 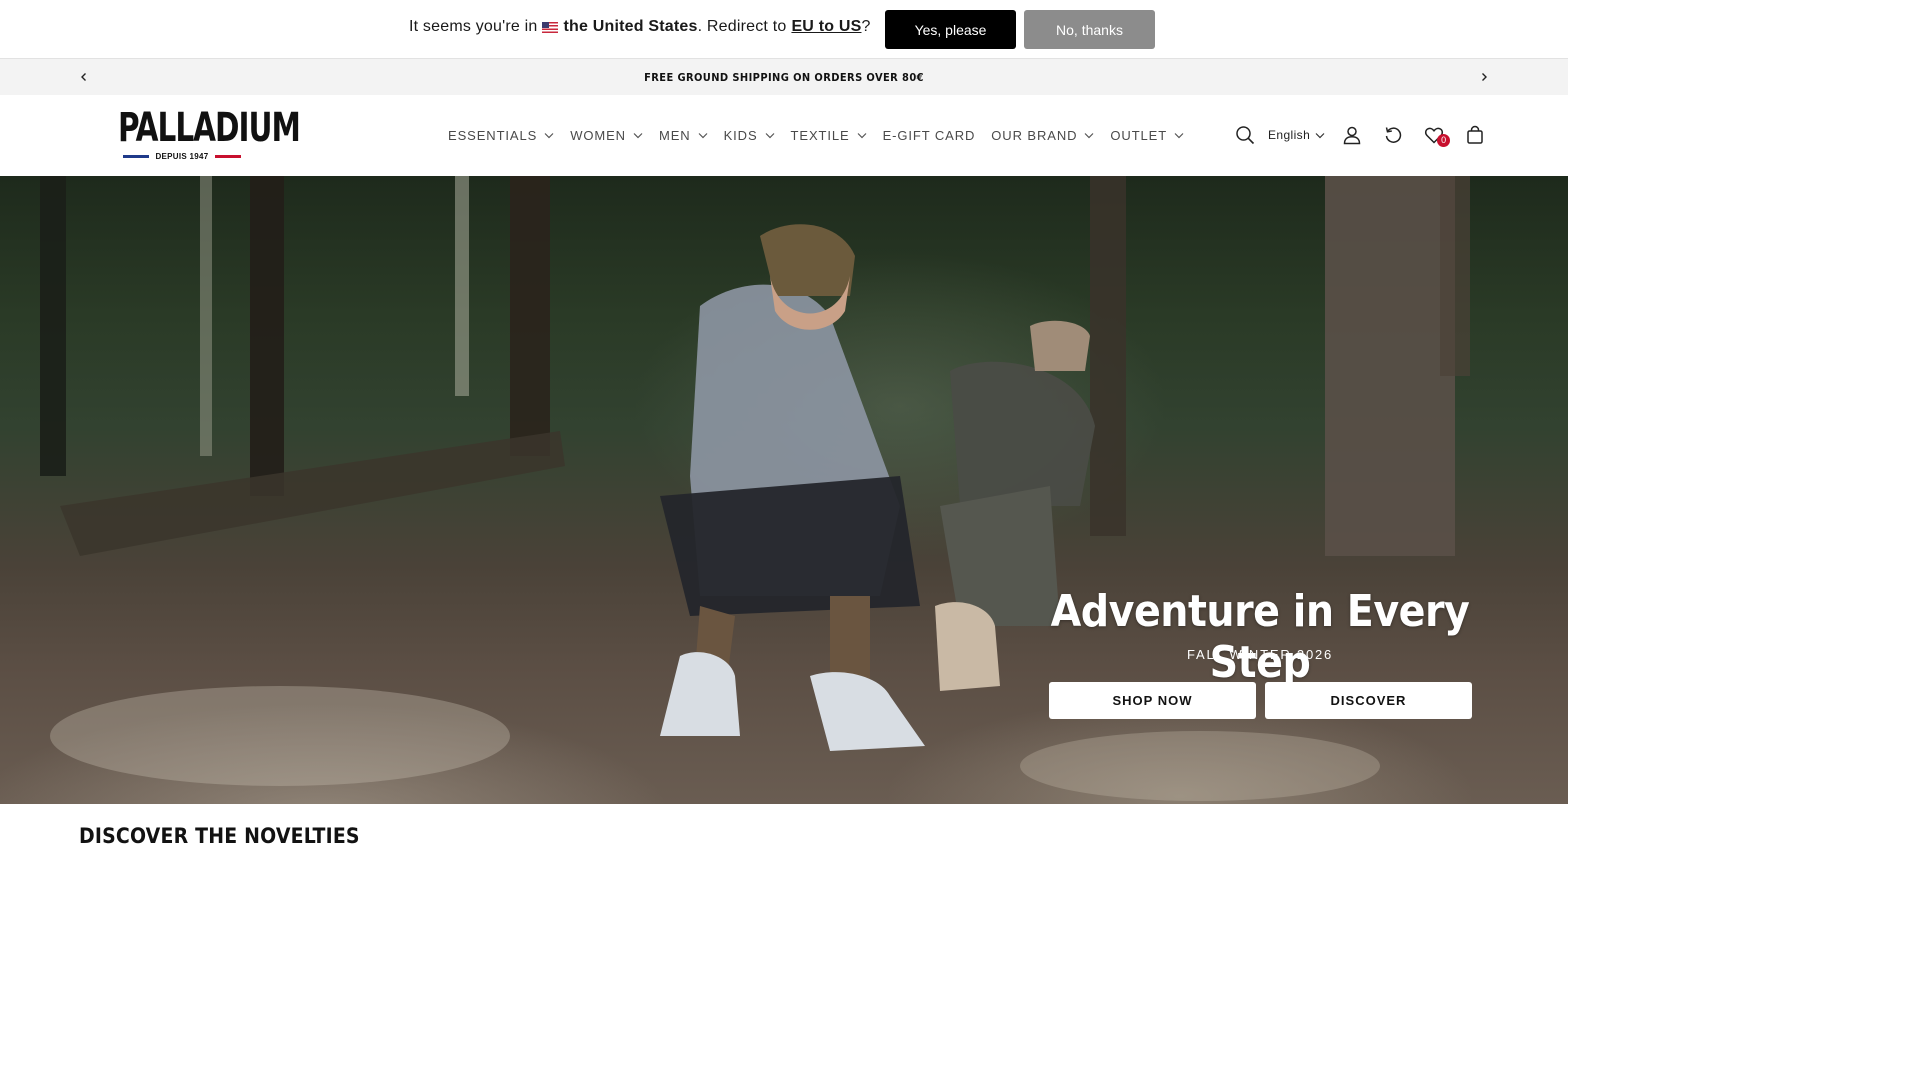 I want to click on nav-item-essentials: ESSENTIALS, so click(x=501, y=135).